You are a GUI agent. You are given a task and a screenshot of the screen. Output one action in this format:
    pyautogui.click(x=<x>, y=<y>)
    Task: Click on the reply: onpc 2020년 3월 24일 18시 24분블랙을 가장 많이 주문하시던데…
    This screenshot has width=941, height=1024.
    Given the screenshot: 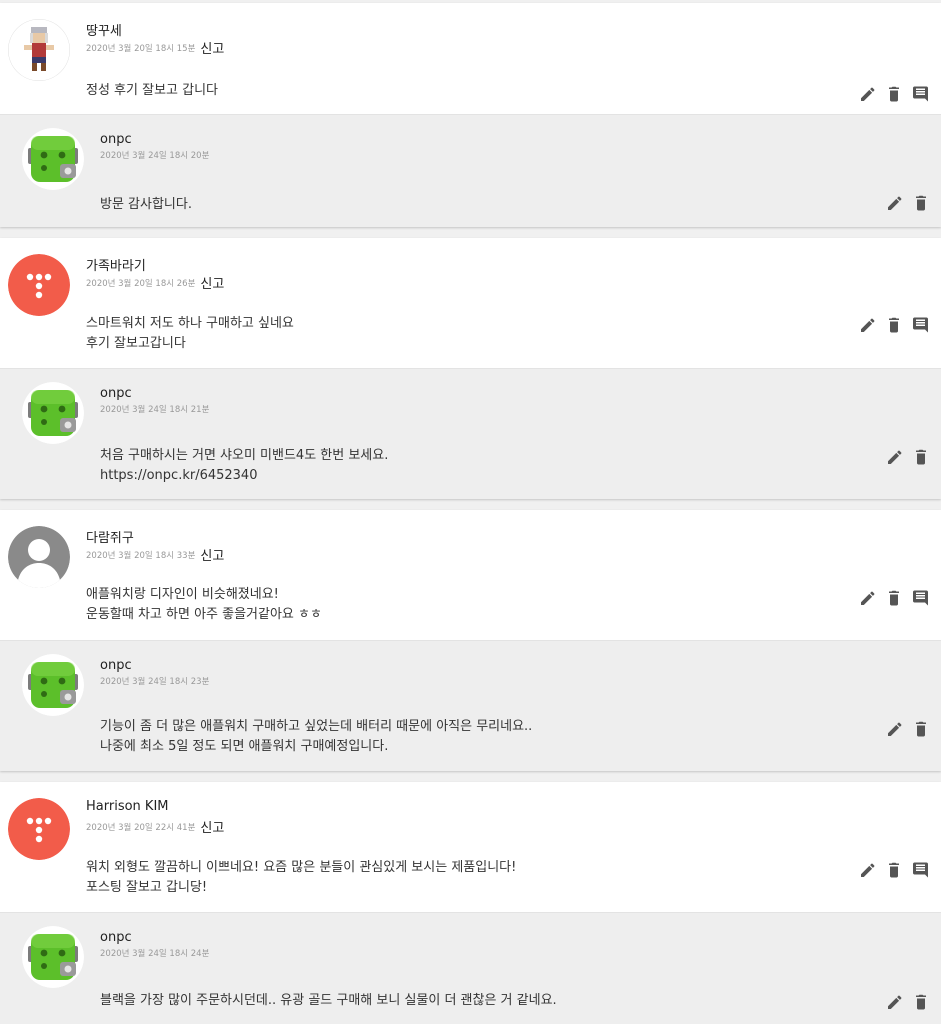 What is the action you would take?
    pyautogui.click(x=470, y=968)
    